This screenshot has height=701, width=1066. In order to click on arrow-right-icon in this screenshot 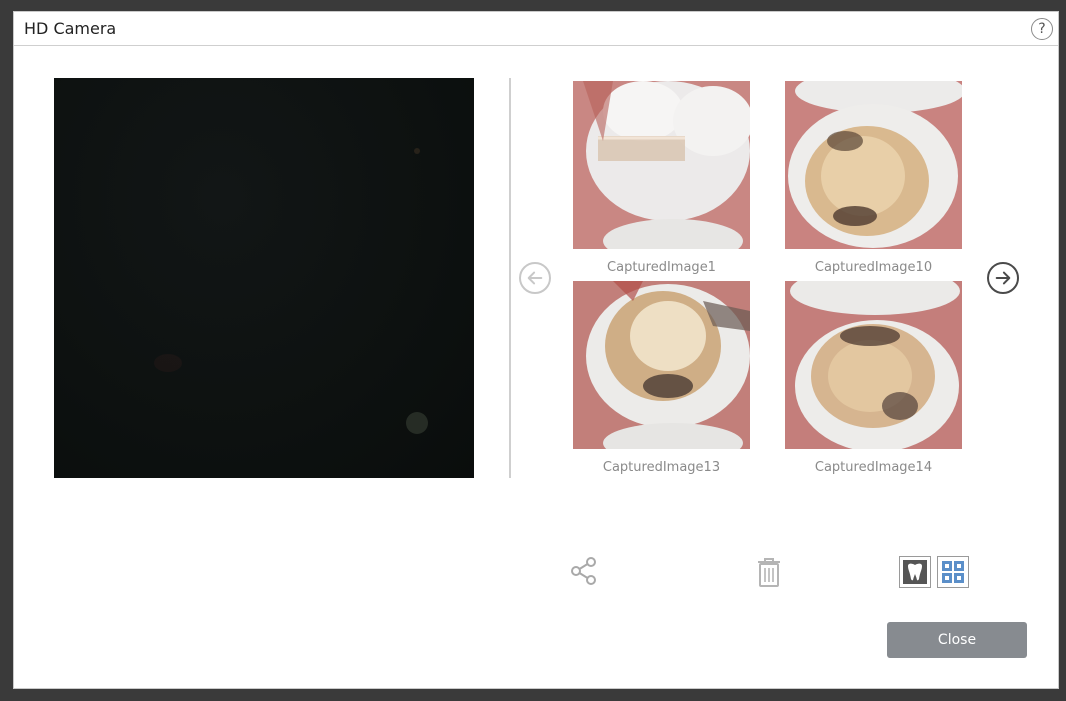, I will do `click(1003, 278)`.